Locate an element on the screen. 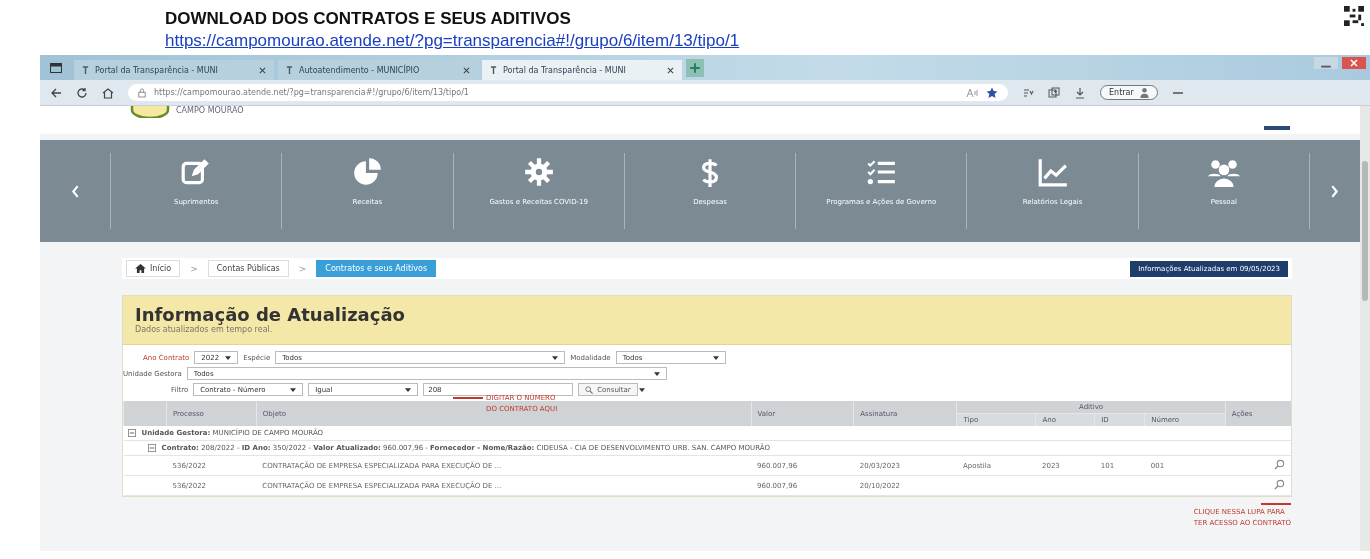 The image size is (1370, 559). browser-tab: Autoatendimento - MUNICÍPIO is located at coordinates (378, 70).